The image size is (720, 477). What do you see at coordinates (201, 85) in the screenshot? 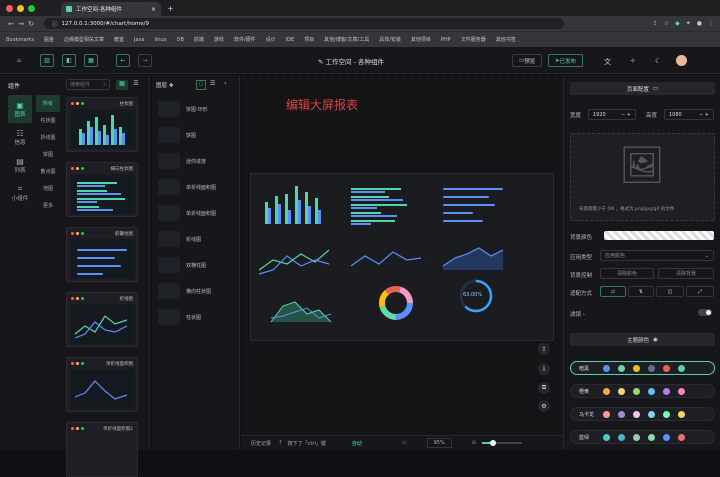
I see `layer-grid-icon: ▢` at bounding box center [201, 85].